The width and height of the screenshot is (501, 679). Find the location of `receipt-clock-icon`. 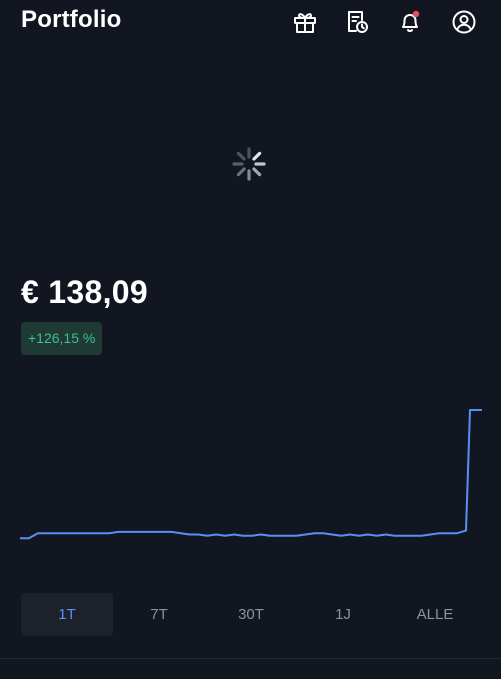

receipt-clock-icon is located at coordinates (357, 22).